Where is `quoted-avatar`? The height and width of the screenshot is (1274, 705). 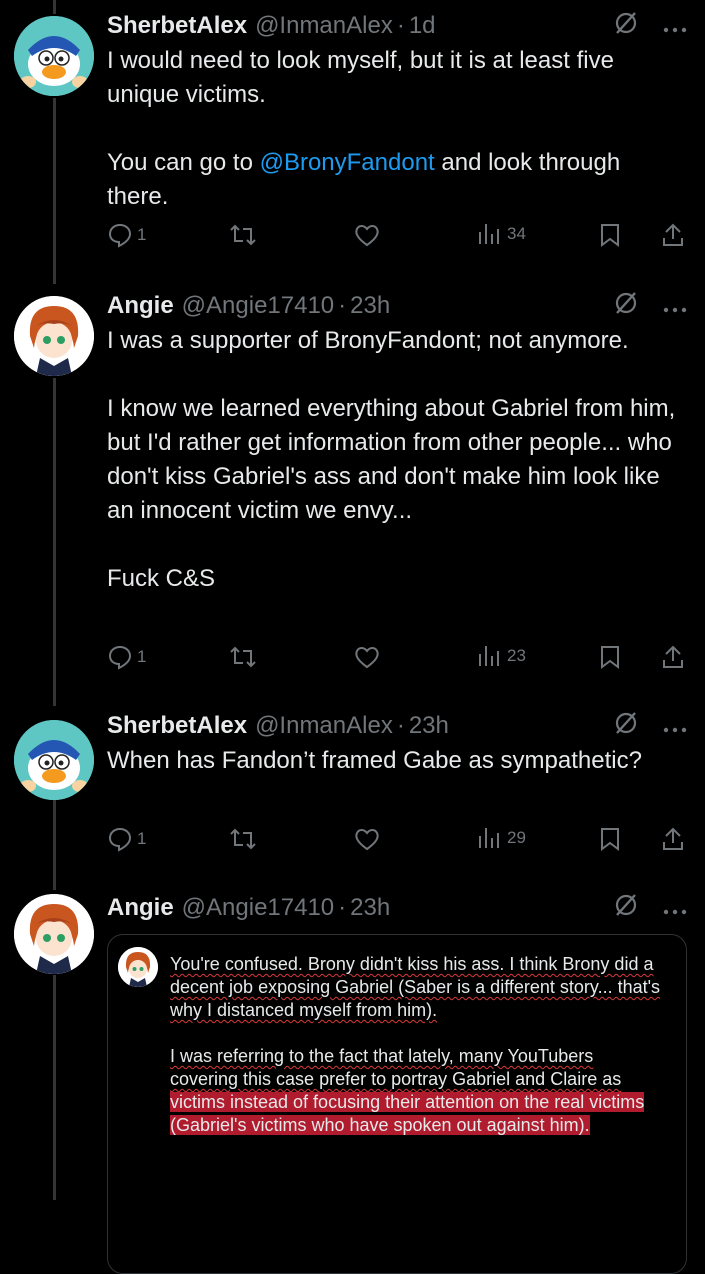
quoted-avatar is located at coordinates (138, 967).